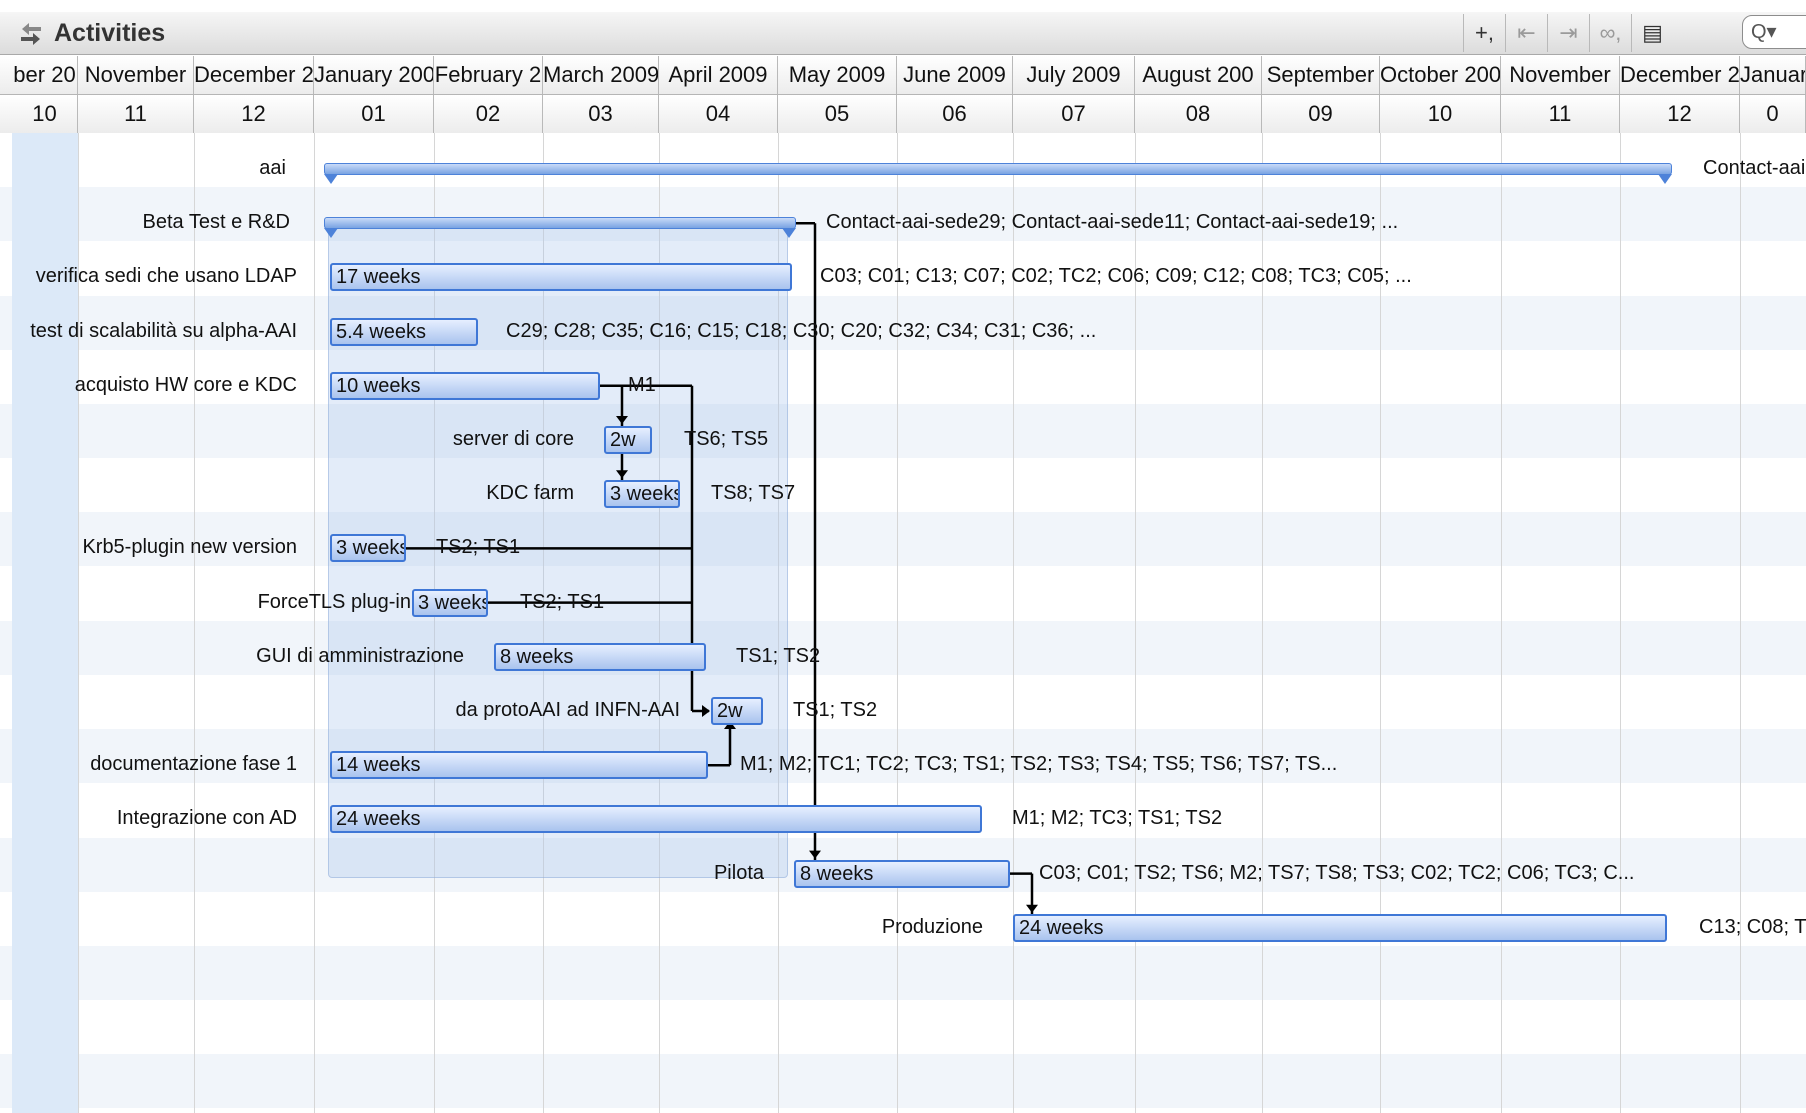  Describe the element at coordinates (1754, 168) in the screenshot. I see `task-resources-aai: Contact-aai` at that location.